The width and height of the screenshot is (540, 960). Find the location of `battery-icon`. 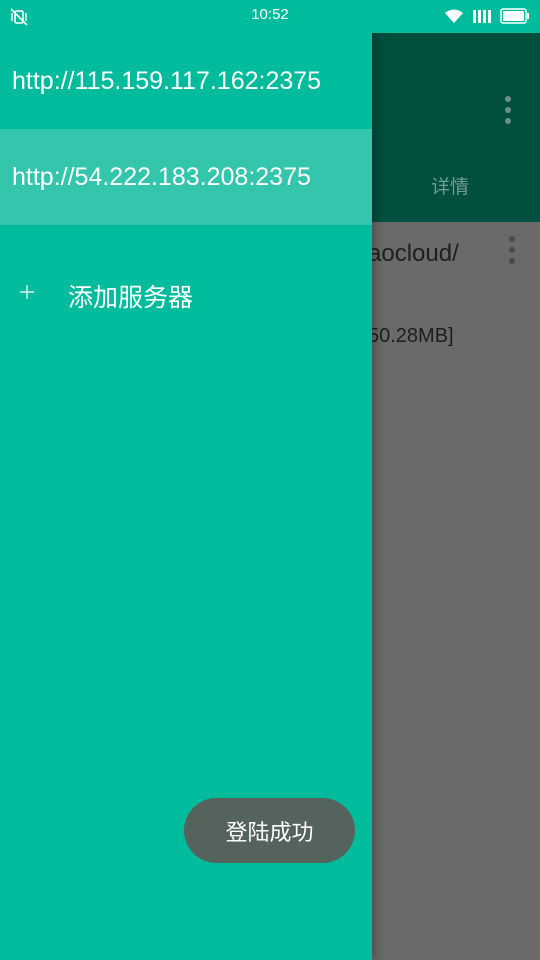

battery-icon is located at coordinates (514, 16).